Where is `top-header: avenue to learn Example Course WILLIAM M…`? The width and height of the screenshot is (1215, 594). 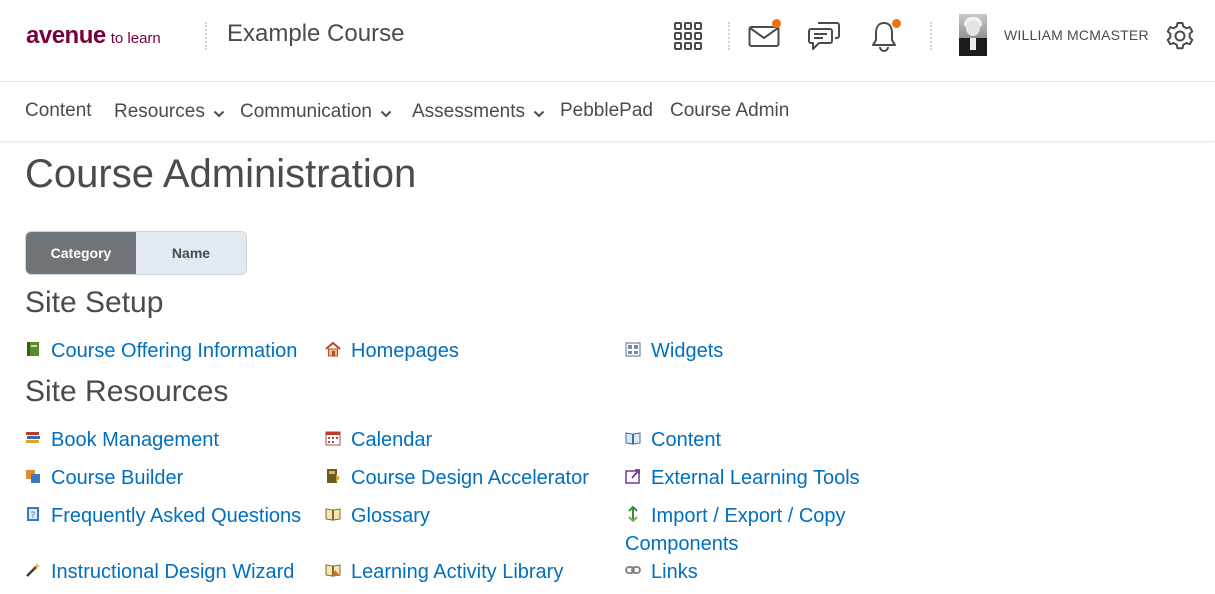 top-header: avenue to learn Example Course WILLIAM M… is located at coordinates (607, 41).